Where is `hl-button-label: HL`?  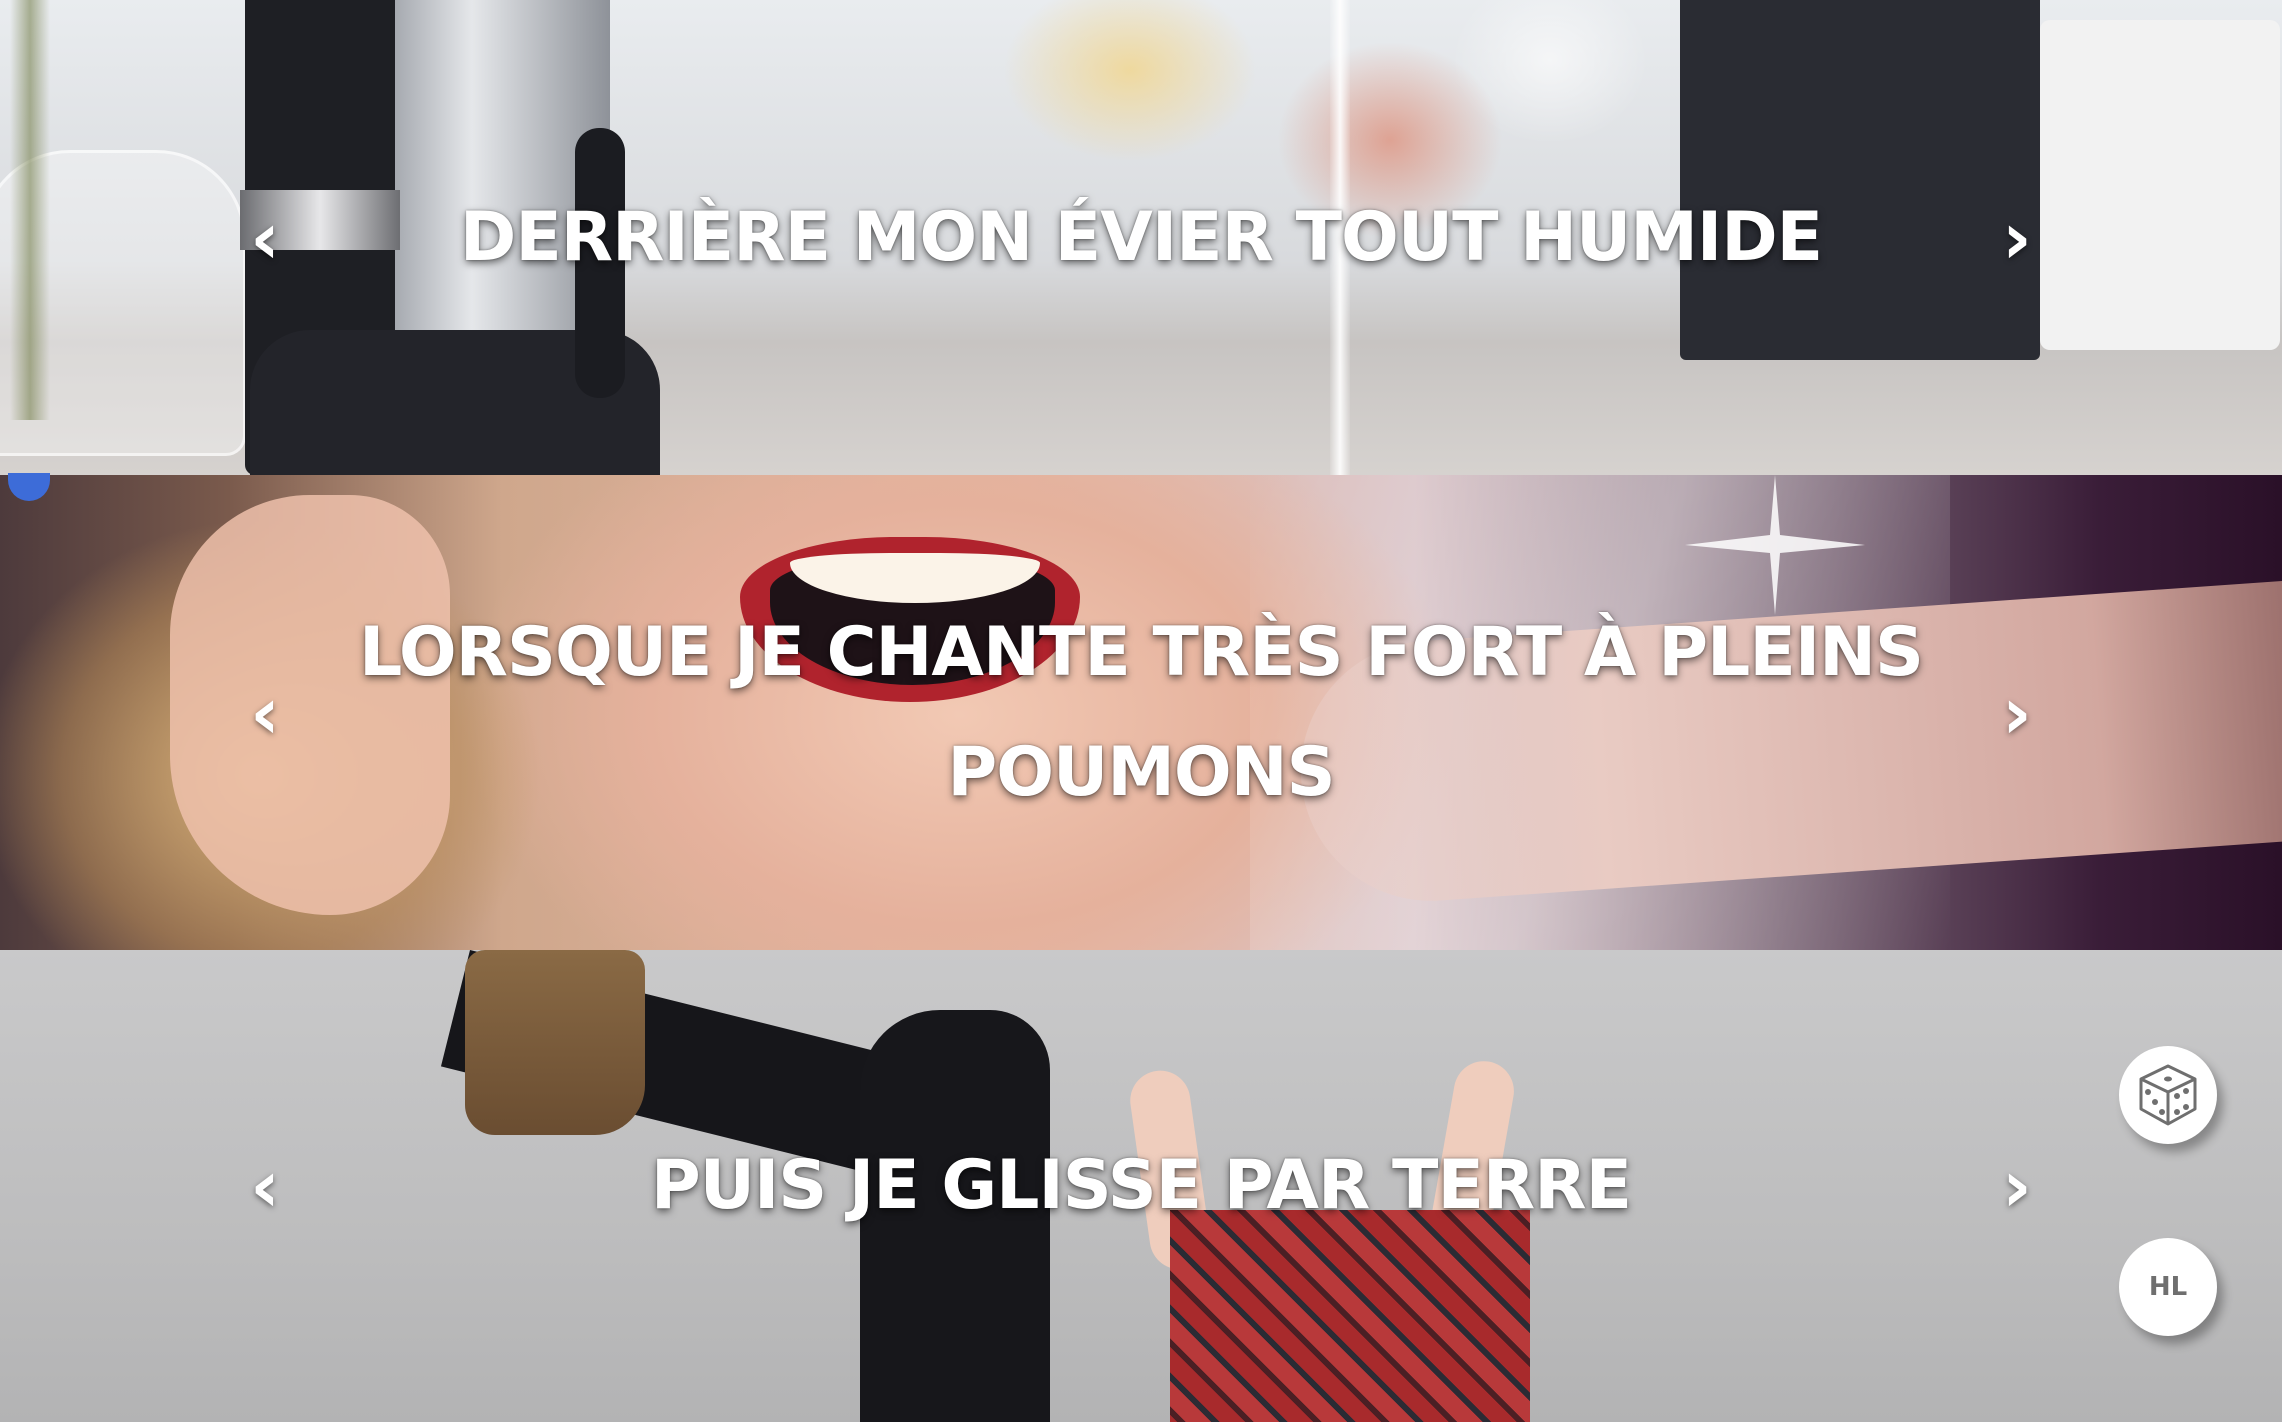 hl-button-label: HL is located at coordinates (2168, 1287).